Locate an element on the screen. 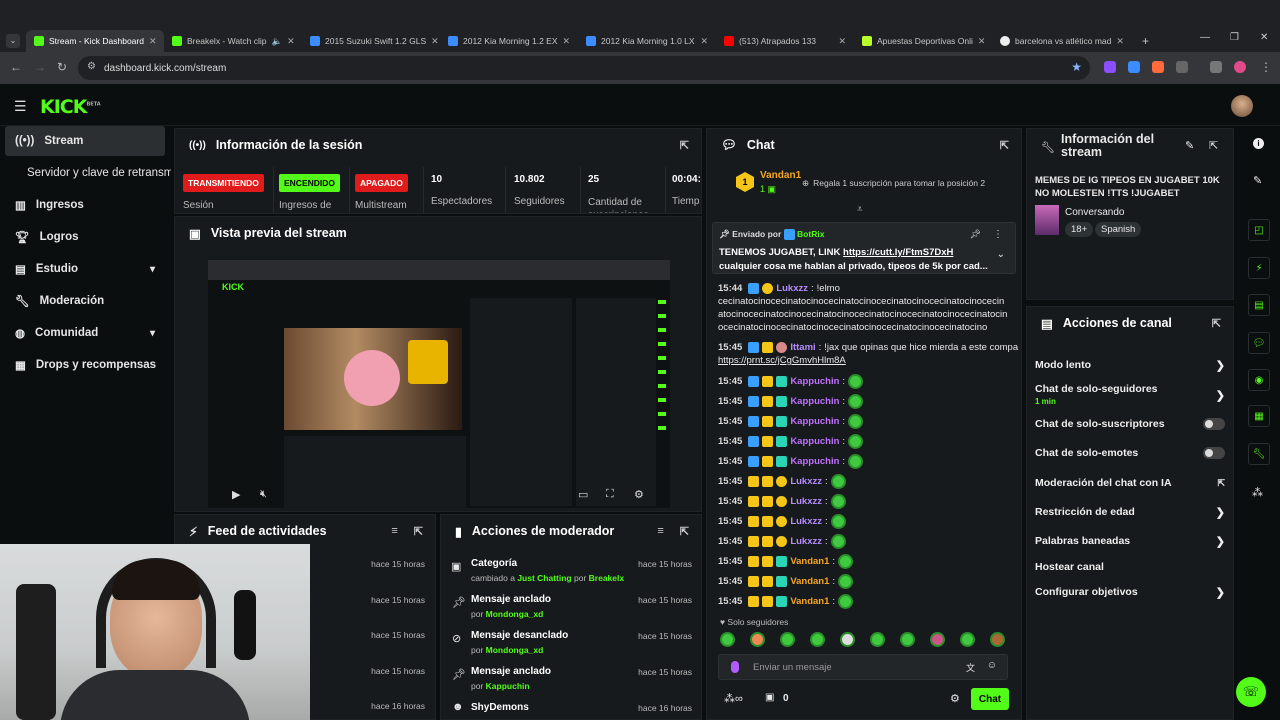 This screenshot has width=1280, height=720. profile-icon is located at coordinates (1240, 67).